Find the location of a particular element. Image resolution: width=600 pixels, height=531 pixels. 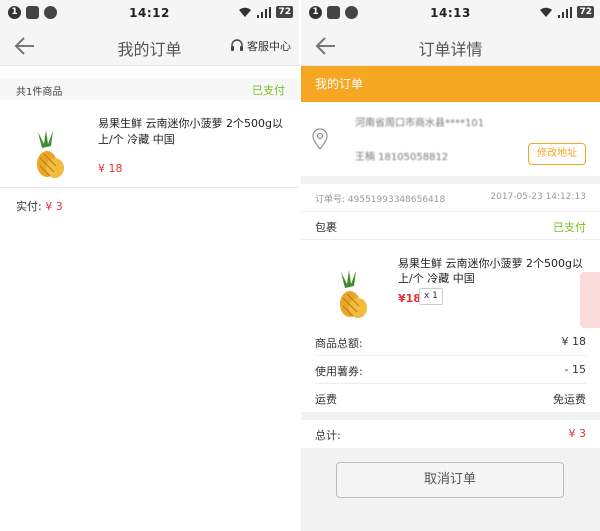

item-count: 共1件商品 is located at coordinates (39, 92).